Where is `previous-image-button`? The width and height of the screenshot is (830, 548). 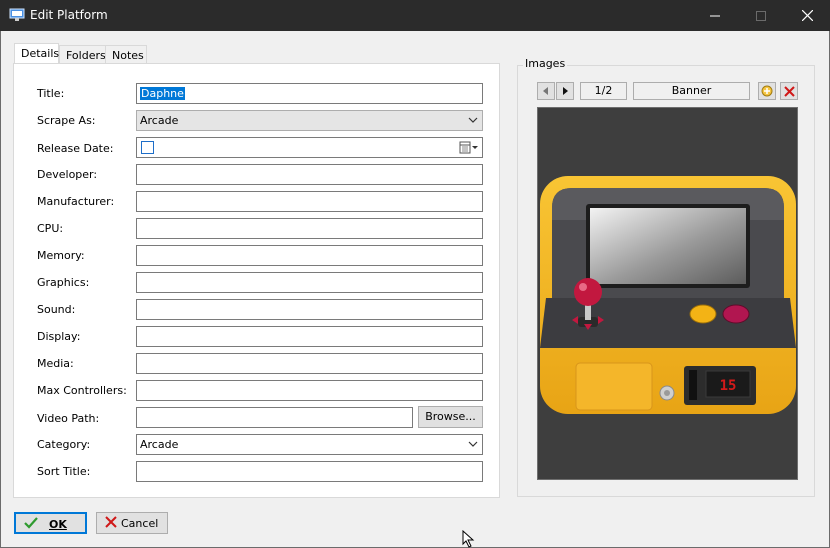 previous-image-button is located at coordinates (546, 91).